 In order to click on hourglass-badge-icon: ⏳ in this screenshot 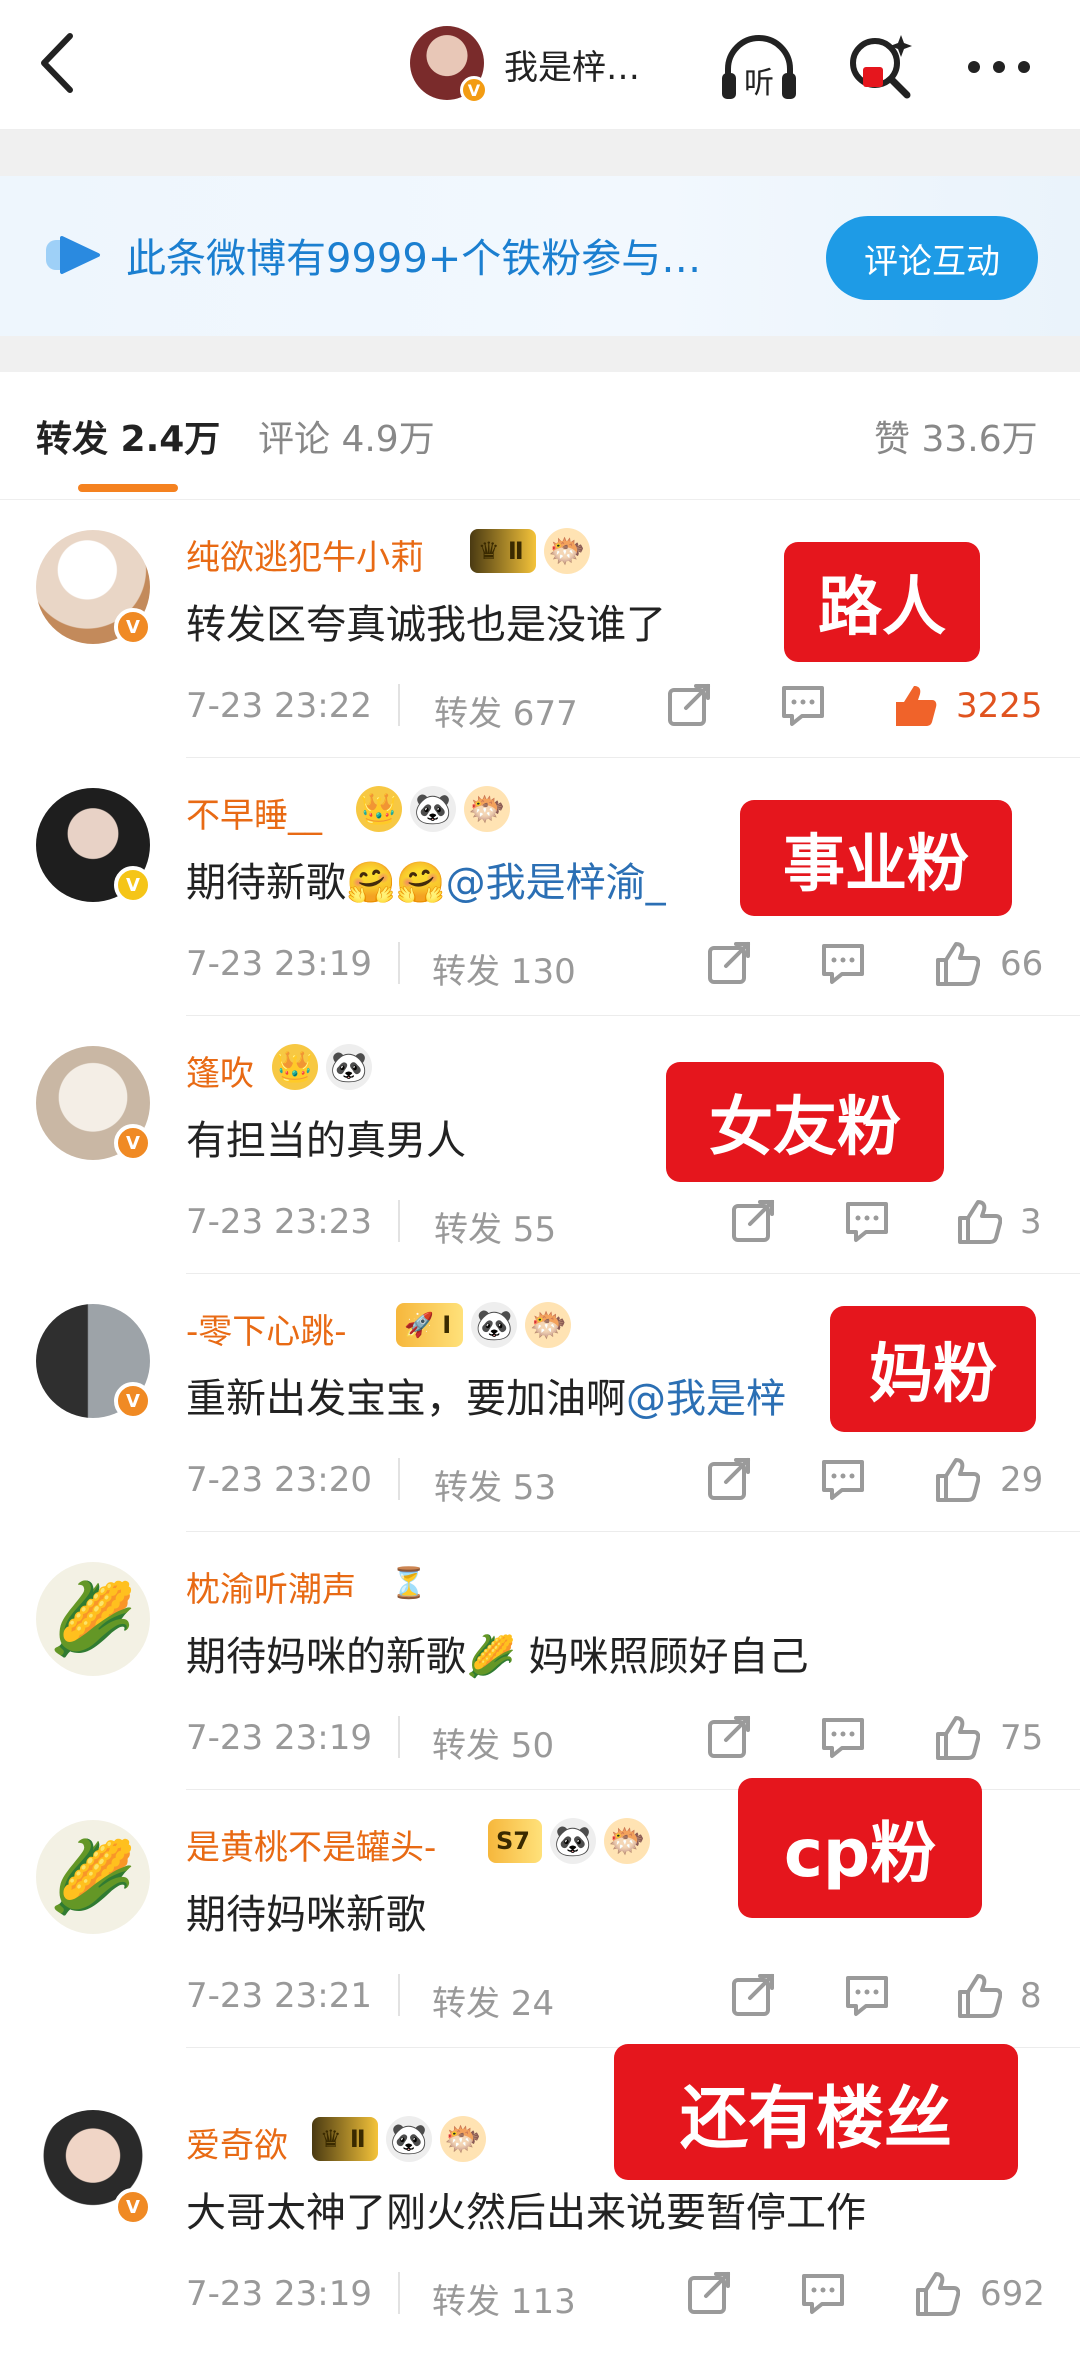, I will do `click(409, 1583)`.